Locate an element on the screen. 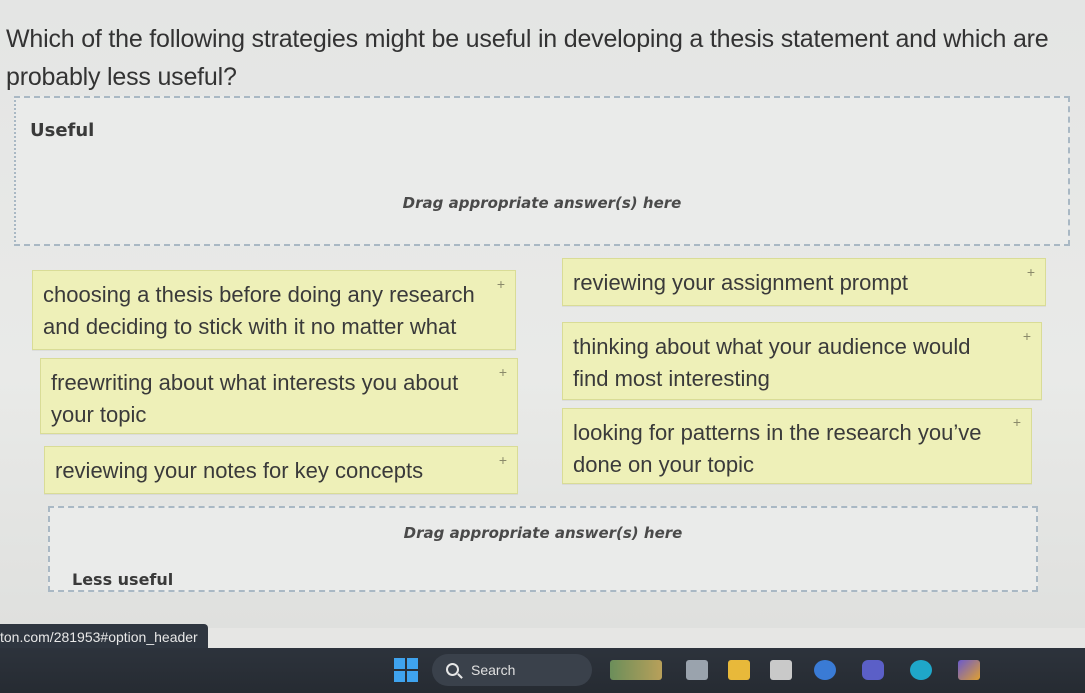 The height and width of the screenshot is (693, 1085). less-useful-drop-hint: Drag appropriate answer(s) here is located at coordinates (543, 533).